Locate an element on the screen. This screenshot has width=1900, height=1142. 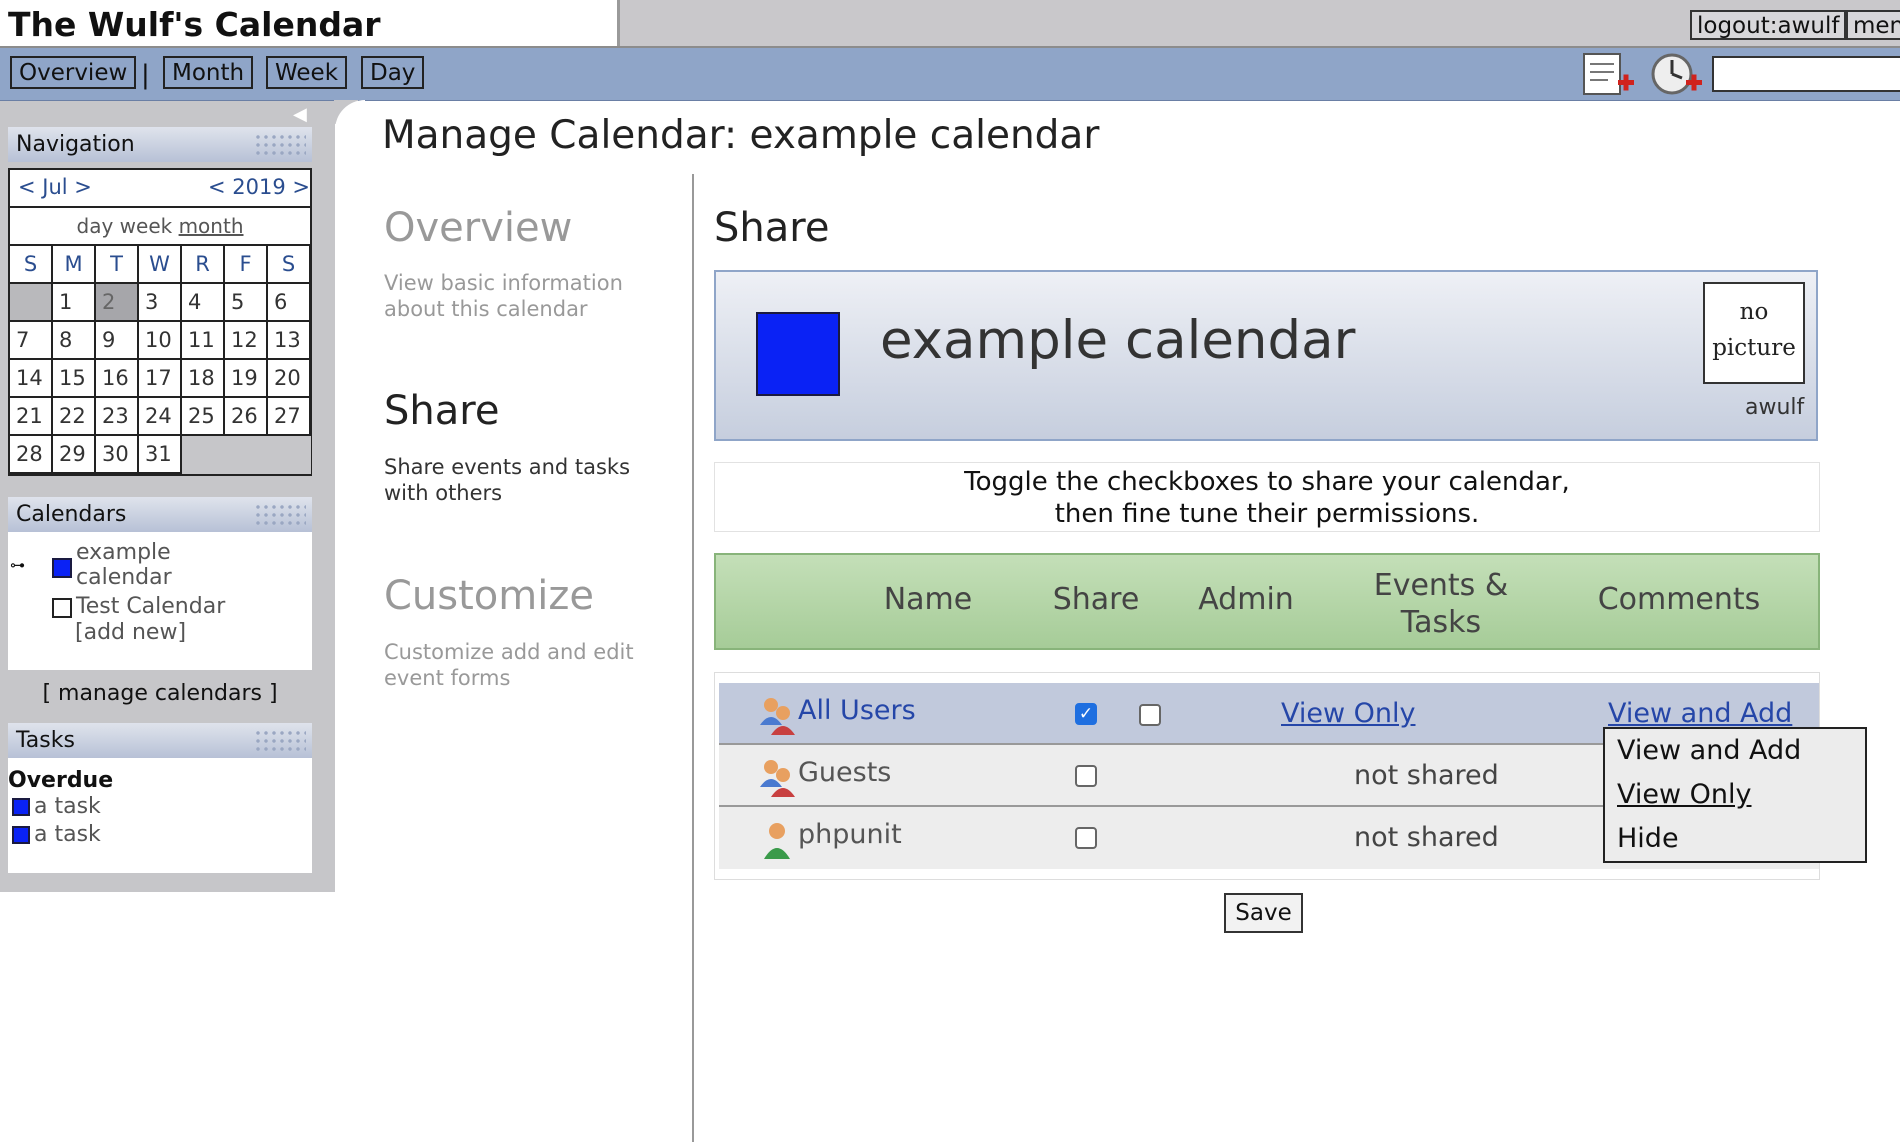
day-cell: 31 is located at coordinates (160, 455).